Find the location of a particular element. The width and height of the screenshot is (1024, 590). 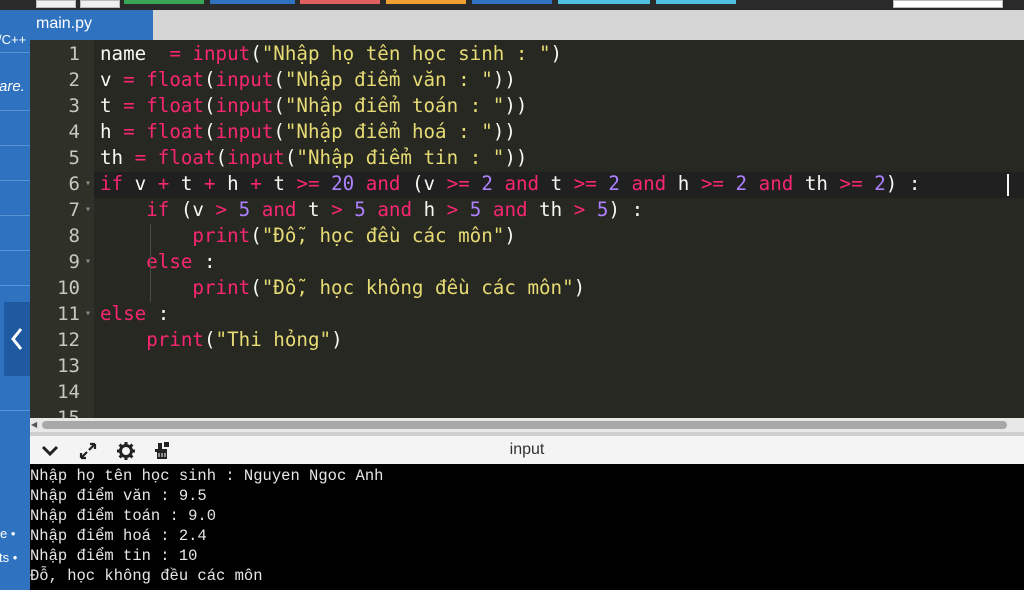

console-output-line: Đỗ, học không đều các môn is located at coordinates (146, 576).